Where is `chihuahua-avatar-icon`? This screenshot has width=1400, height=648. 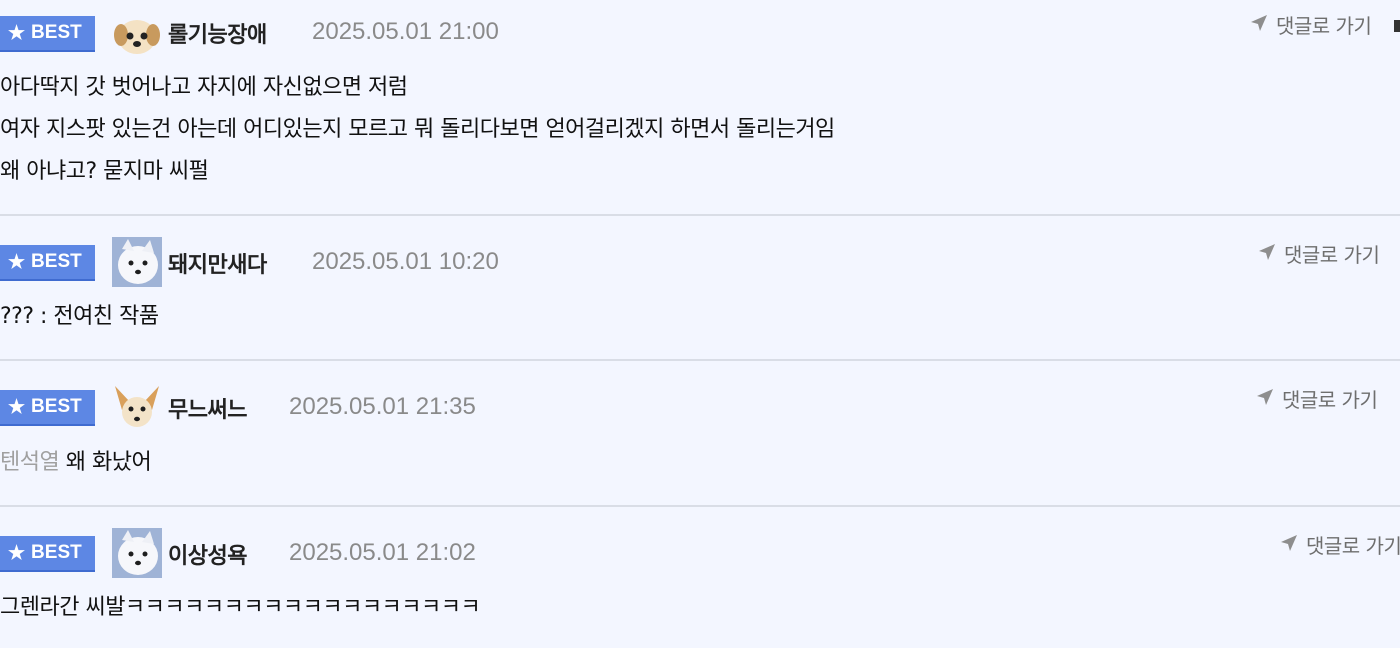
chihuahua-avatar-icon is located at coordinates (137, 407).